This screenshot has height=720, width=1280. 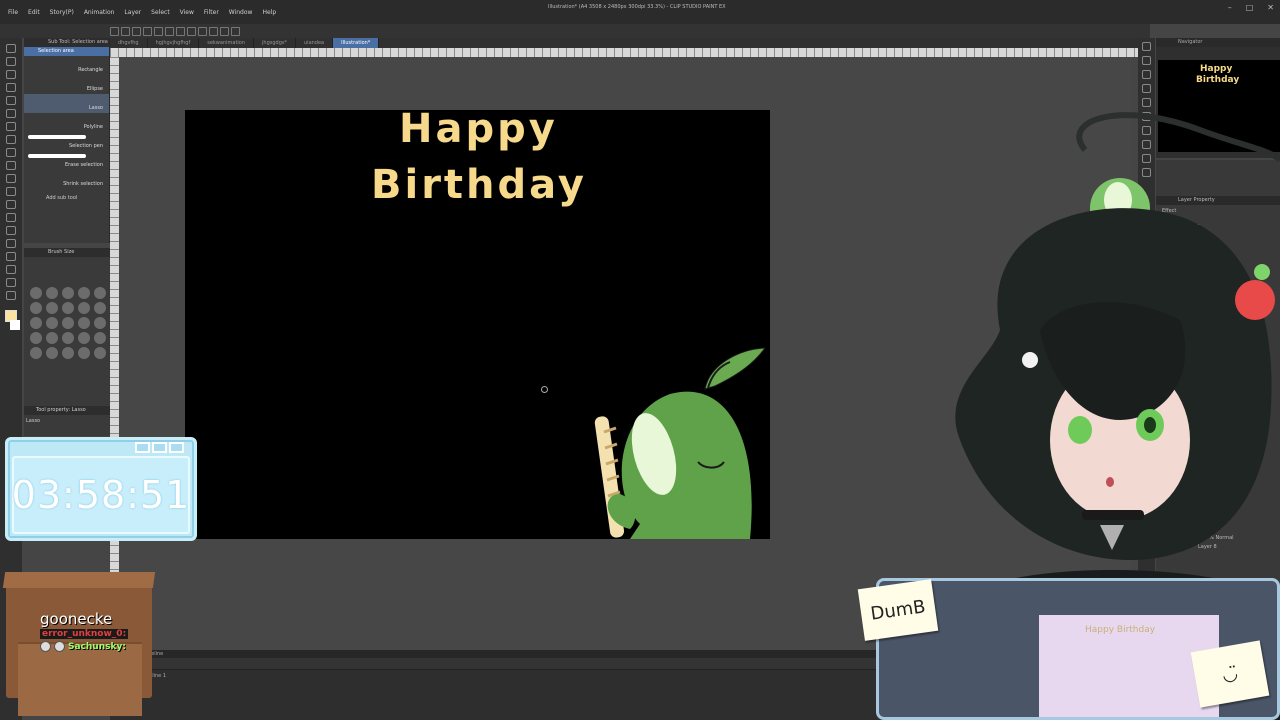 What do you see at coordinates (169, 31) in the screenshot?
I see `settings-icon` at bounding box center [169, 31].